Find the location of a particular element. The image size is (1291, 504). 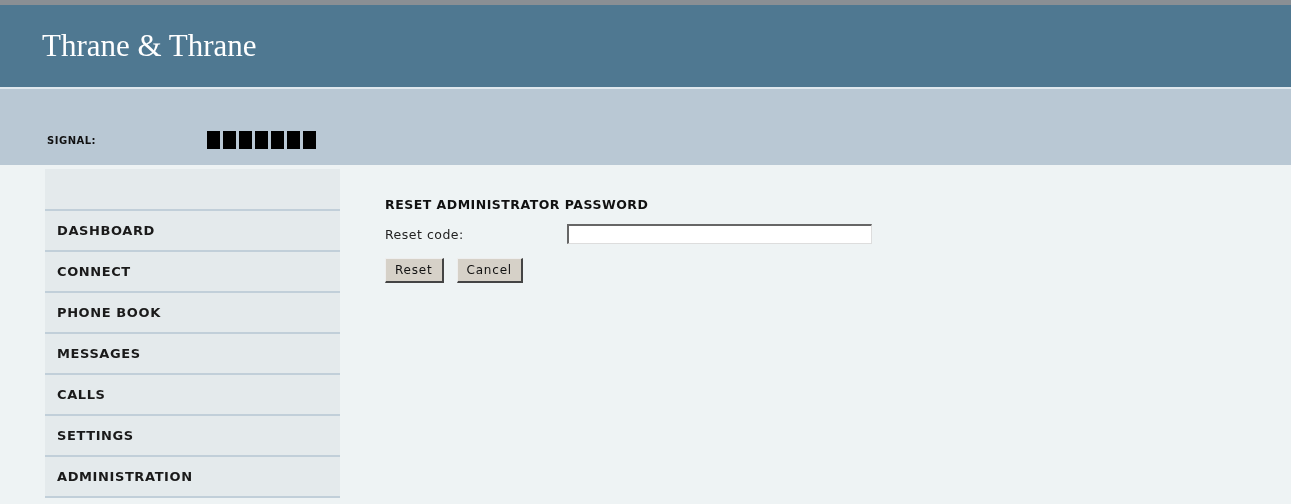

nav-item: MESSAGES is located at coordinates (192, 354).